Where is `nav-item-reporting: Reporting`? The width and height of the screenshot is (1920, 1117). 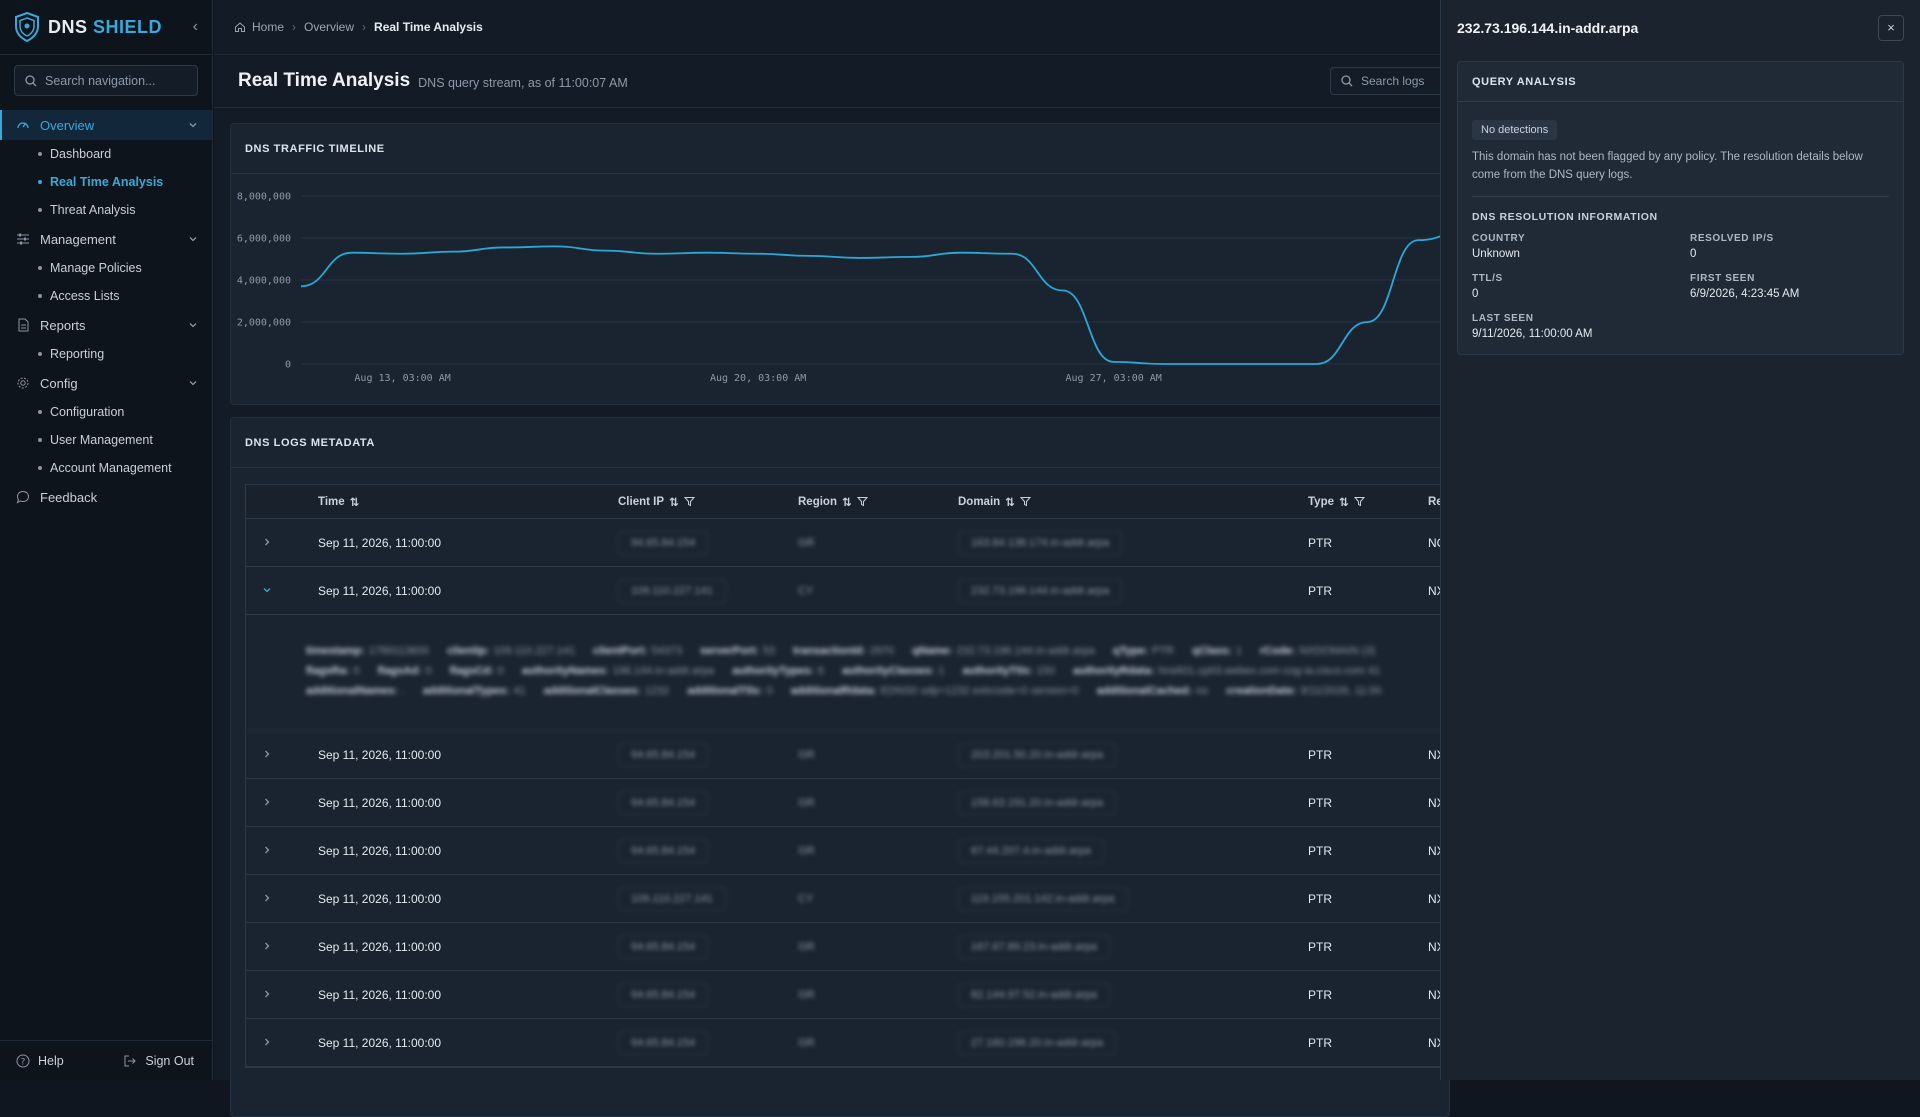
nav-item-reporting: Reporting is located at coordinates (106, 354).